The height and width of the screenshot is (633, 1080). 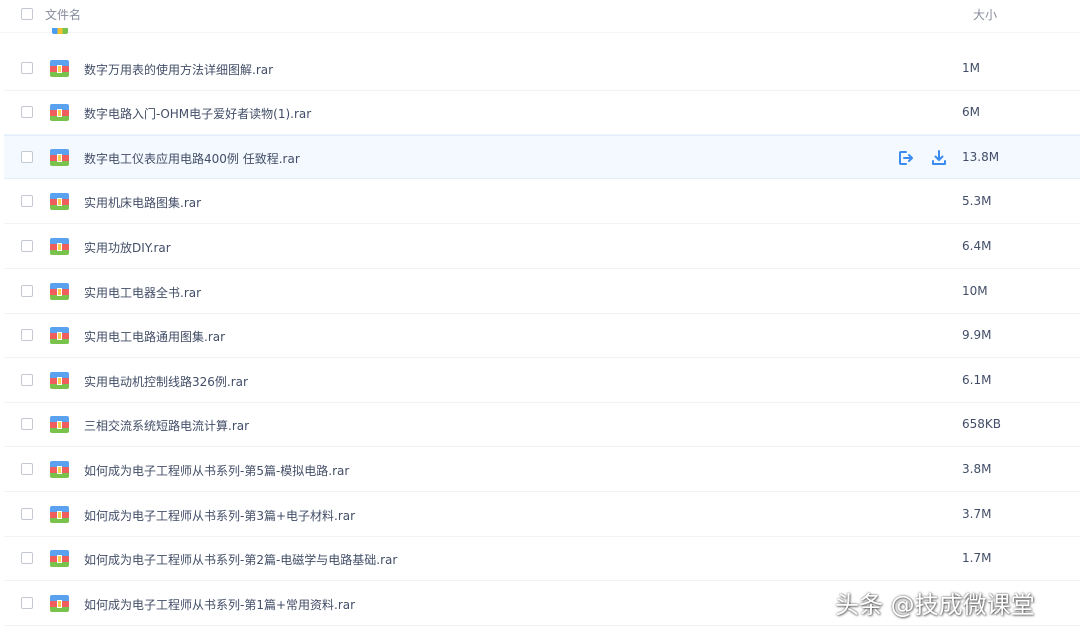 What do you see at coordinates (542, 381) in the screenshot?
I see `file-row: 实用电动机控制线路326例.rar 6.1M` at bounding box center [542, 381].